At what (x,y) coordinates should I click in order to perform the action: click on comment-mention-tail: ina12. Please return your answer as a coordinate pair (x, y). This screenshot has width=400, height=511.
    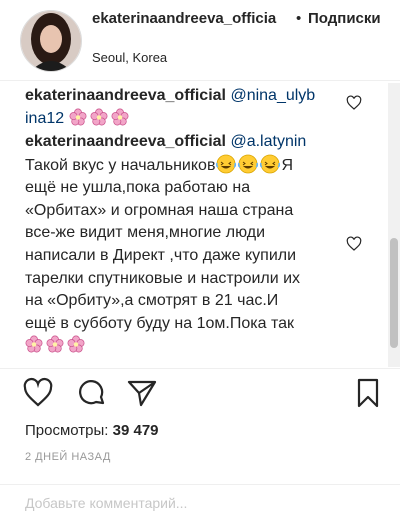
    Looking at the image, I should click on (44, 118).